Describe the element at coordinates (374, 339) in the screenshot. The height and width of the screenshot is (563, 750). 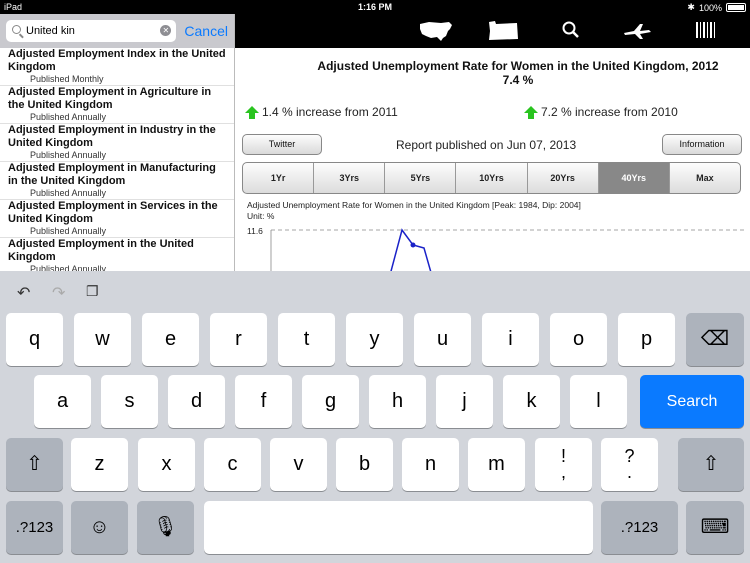
I see `key-y: y` at that location.